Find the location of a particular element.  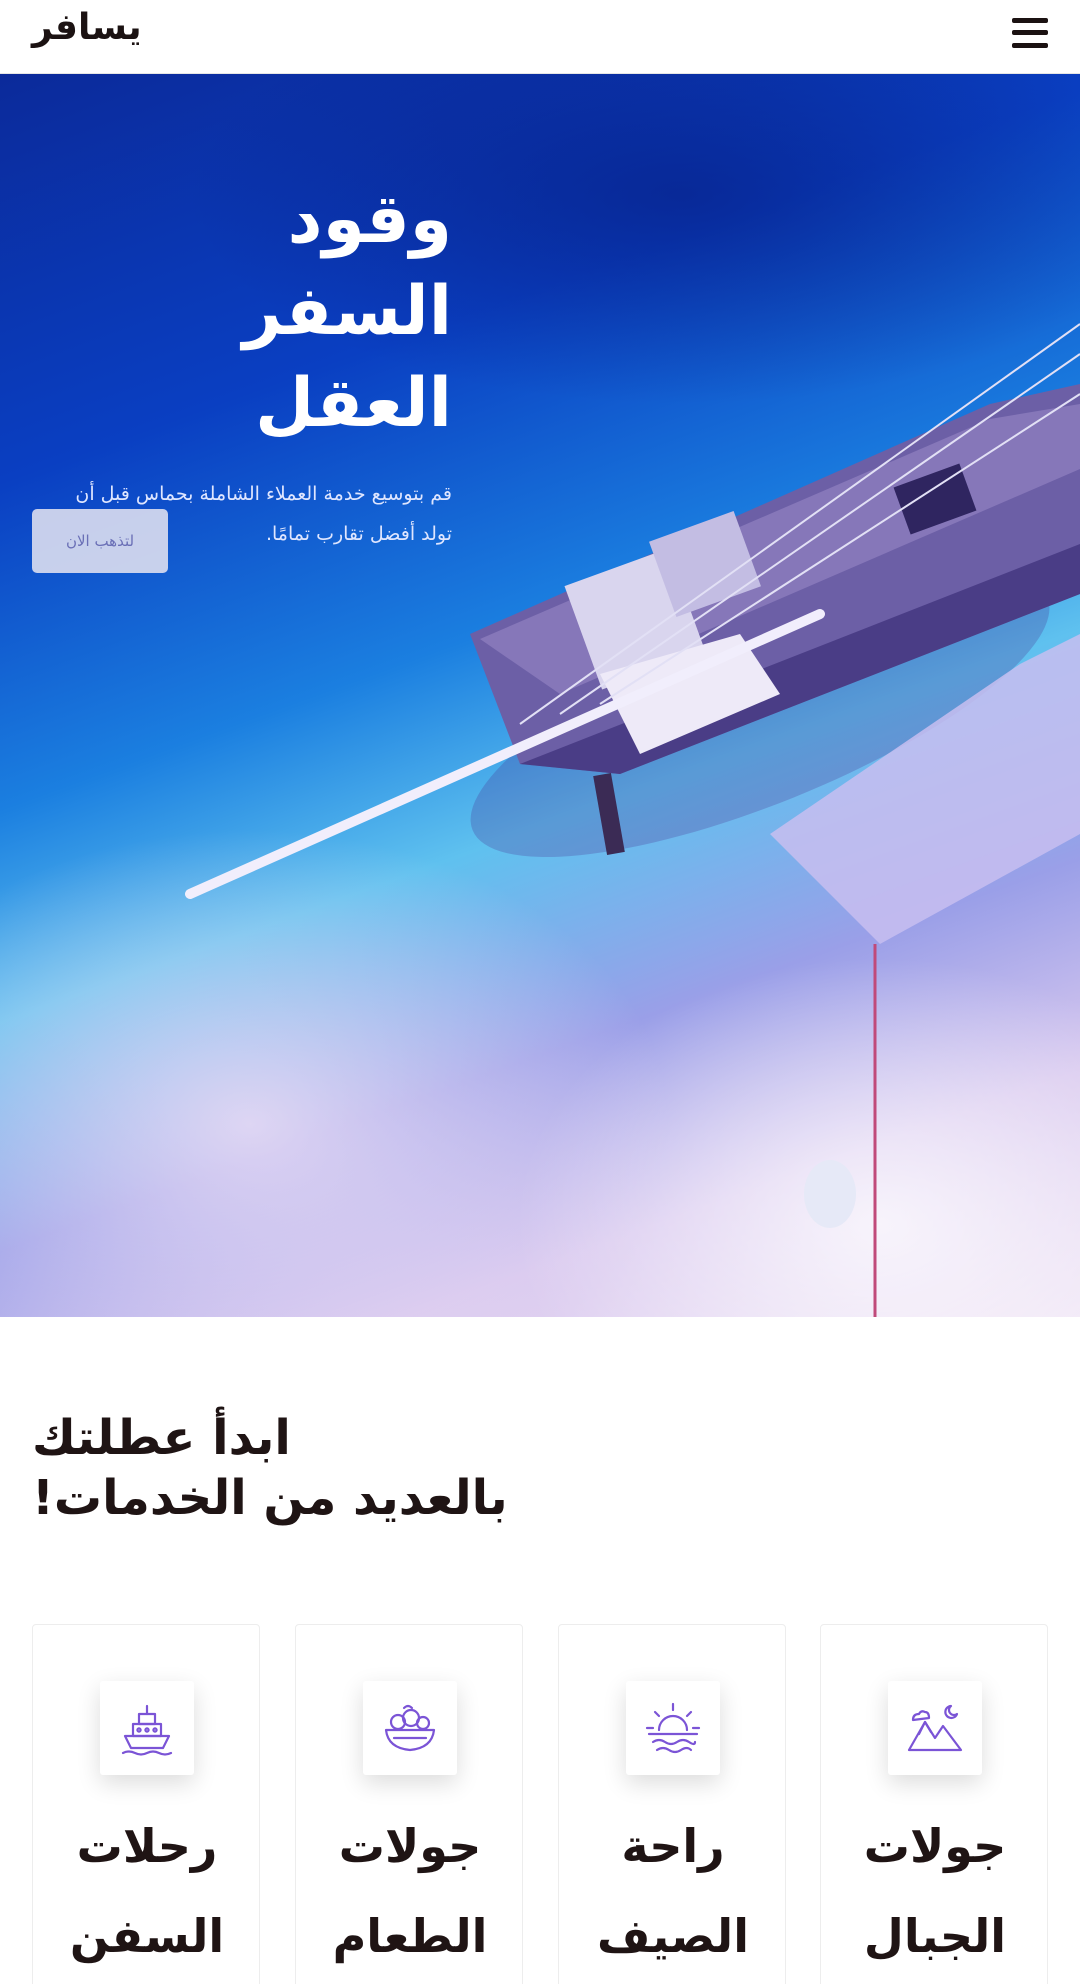

top-navbar: يسافر is located at coordinates (540, 37).